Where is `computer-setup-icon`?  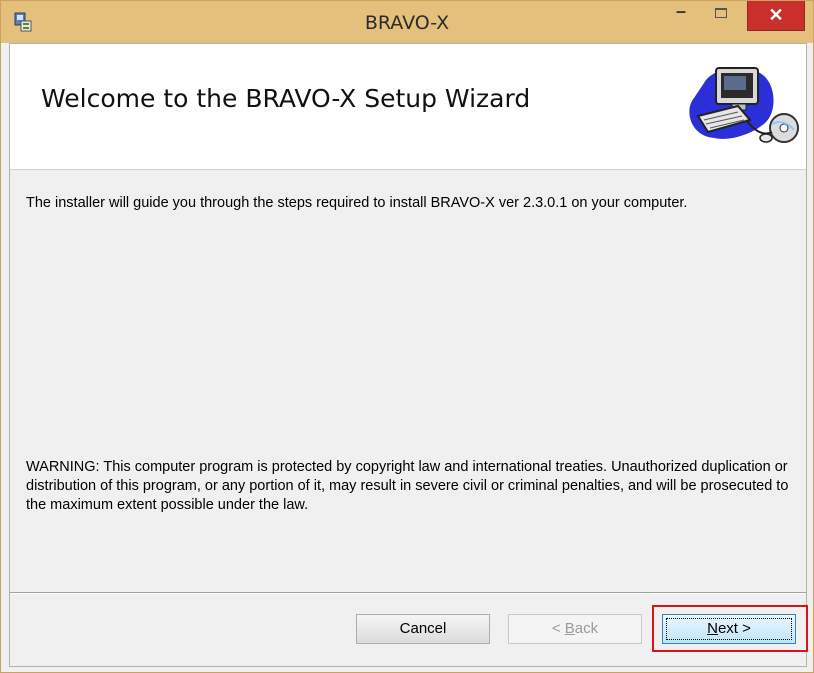
computer-setup-icon is located at coordinates (744, 105).